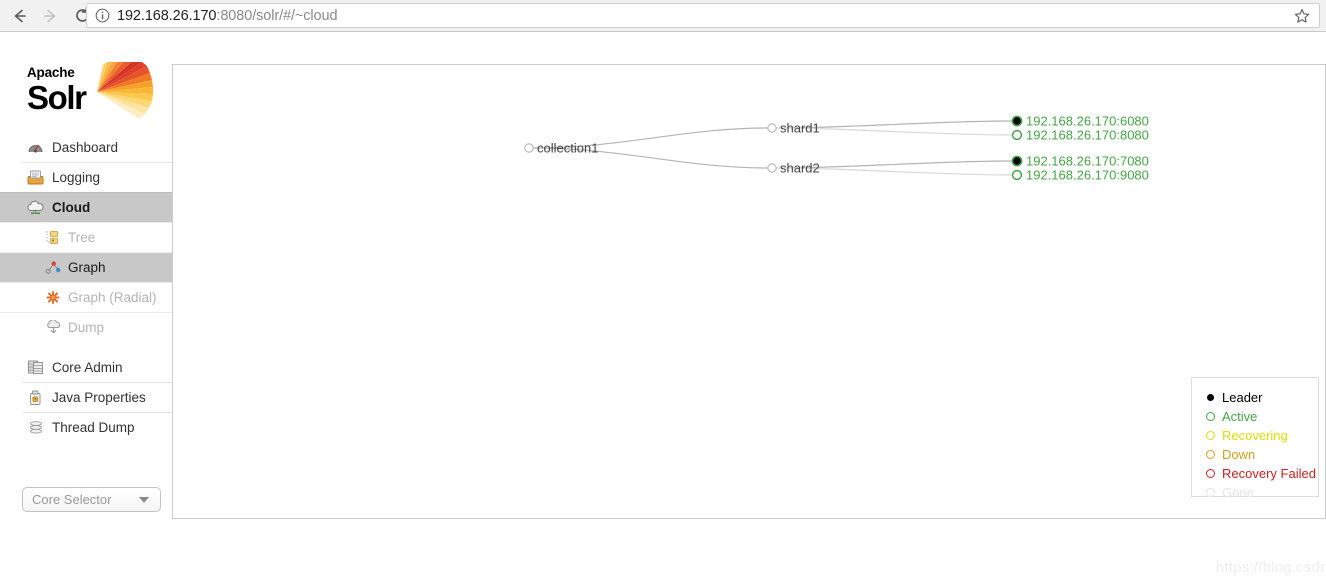  I want to click on star-icon, so click(1302, 15).